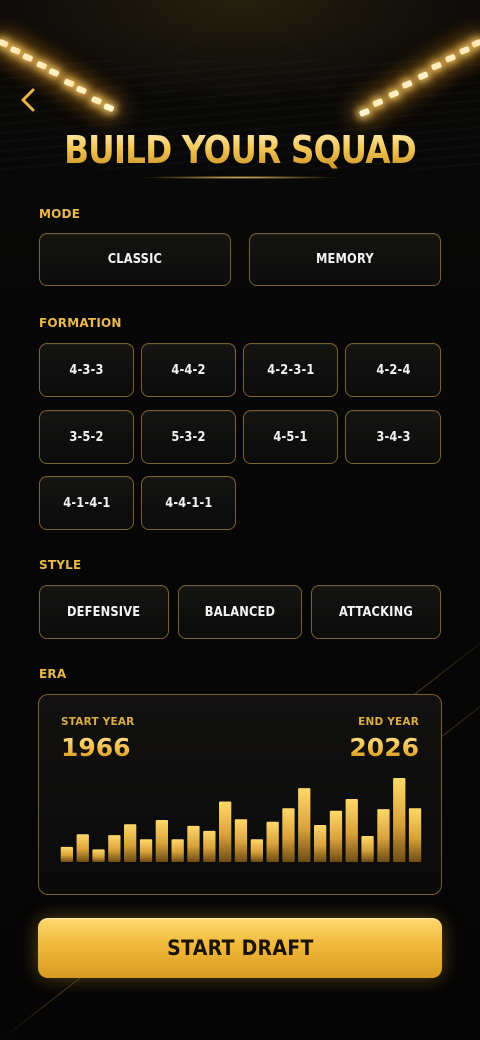 The width and height of the screenshot is (480, 1040). I want to click on style-attacking-button: ATTACKING, so click(376, 612).